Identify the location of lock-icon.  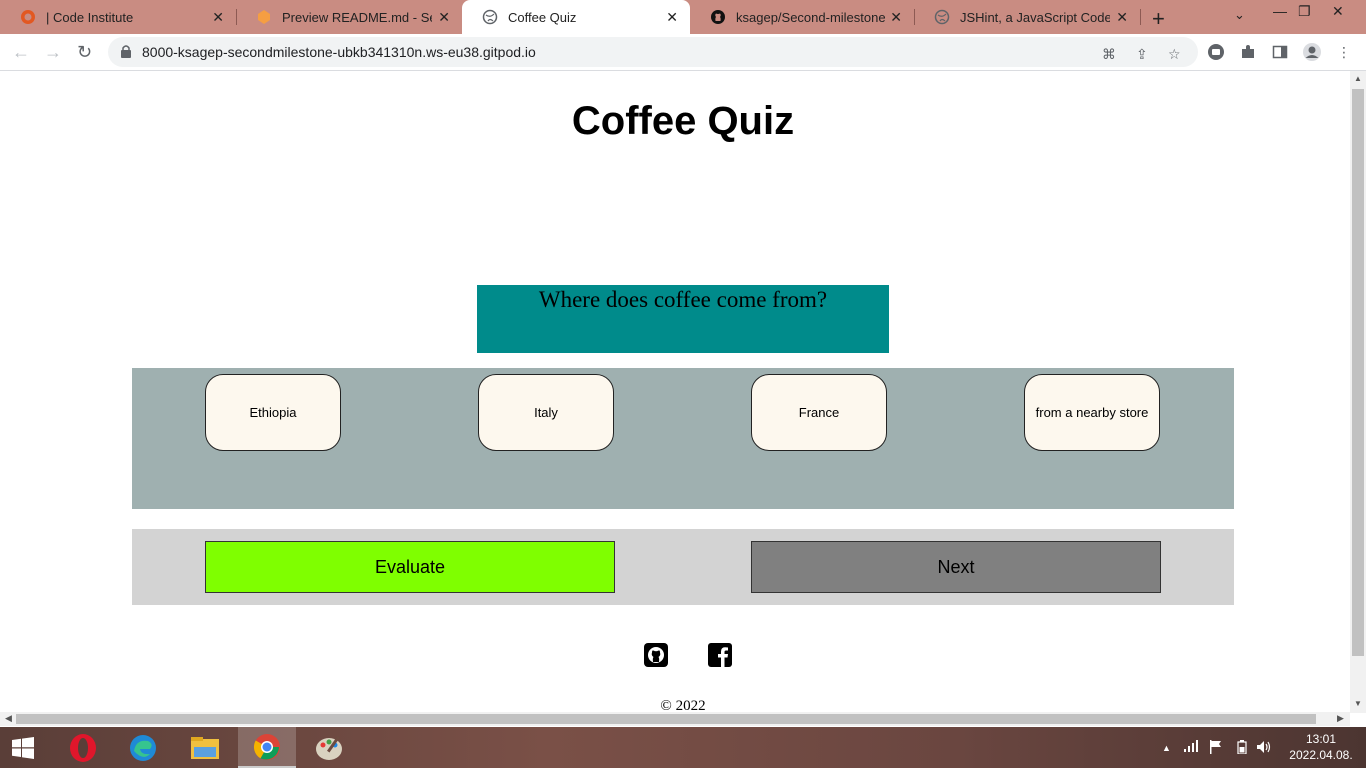
(127, 52).